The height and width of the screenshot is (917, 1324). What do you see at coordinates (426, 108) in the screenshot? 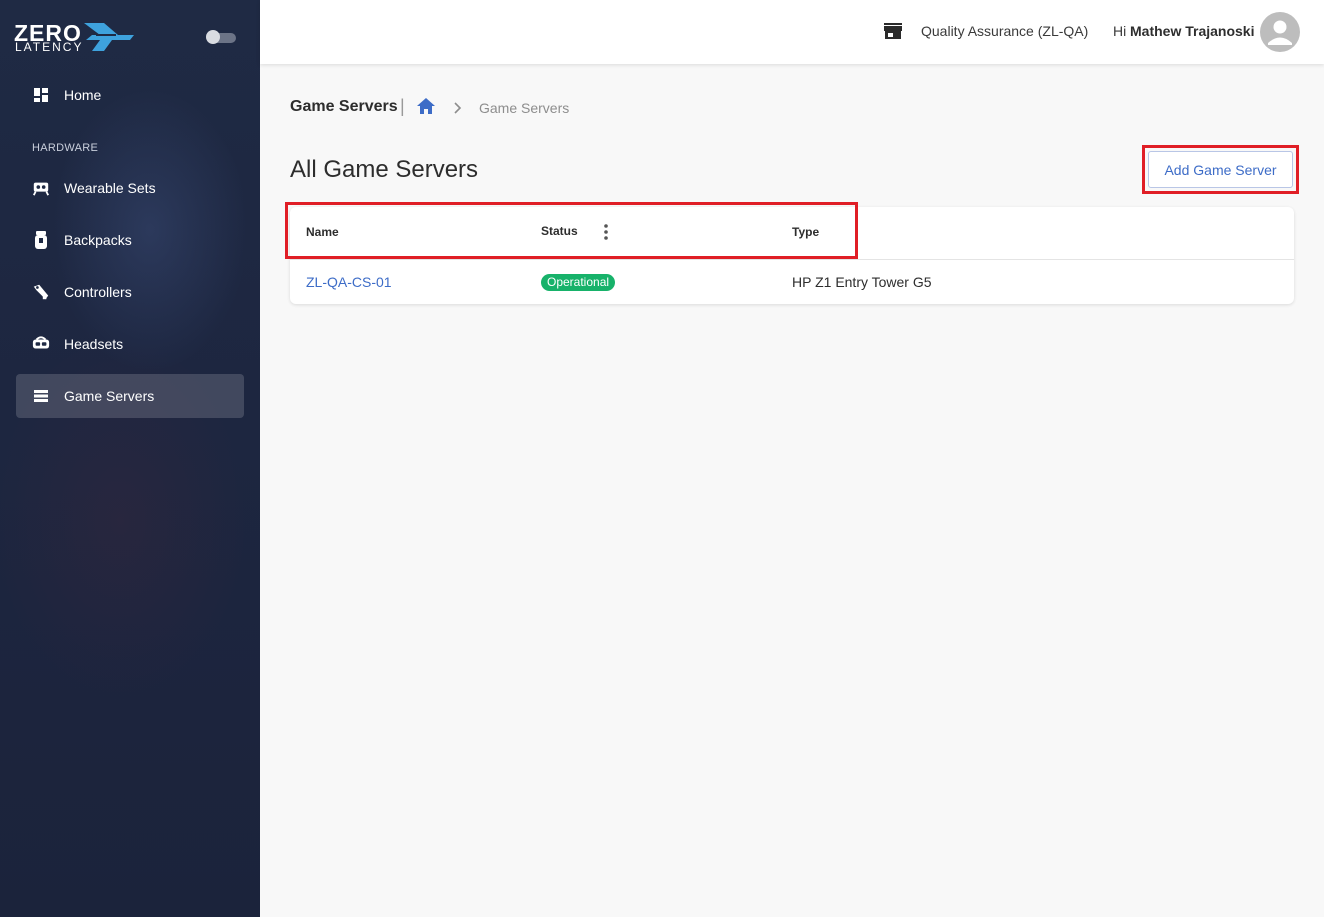
I see `home-icon` at bounding box center [426, 108].